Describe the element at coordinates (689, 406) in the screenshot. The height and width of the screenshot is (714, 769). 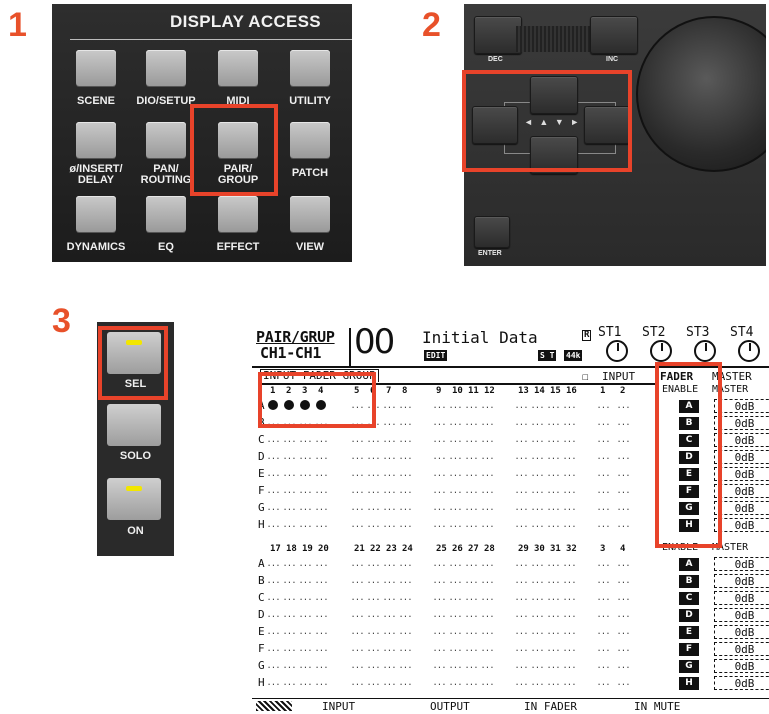
I see `fader-enable-button: A` at that location.